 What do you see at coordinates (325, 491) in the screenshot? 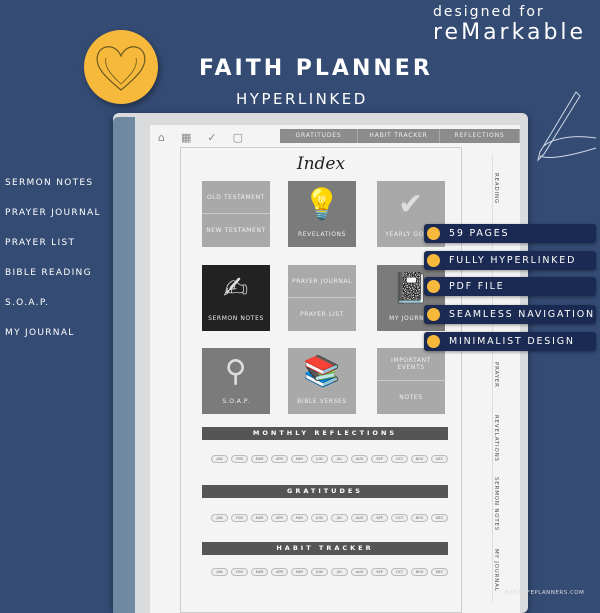
I see `section-gratitudes: GRATITUDES` at bounding box center [325, 491].